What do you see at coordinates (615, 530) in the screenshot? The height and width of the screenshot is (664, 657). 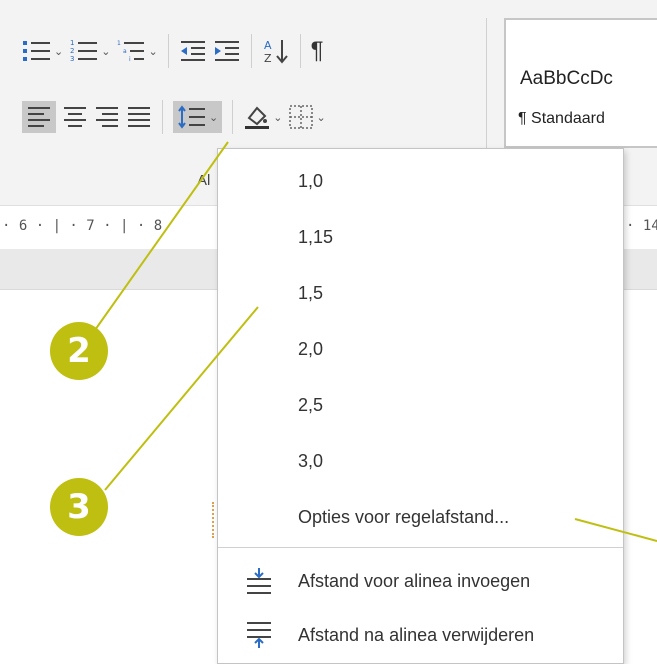 I see `callout-line-options` at bounding box center [615, 530].